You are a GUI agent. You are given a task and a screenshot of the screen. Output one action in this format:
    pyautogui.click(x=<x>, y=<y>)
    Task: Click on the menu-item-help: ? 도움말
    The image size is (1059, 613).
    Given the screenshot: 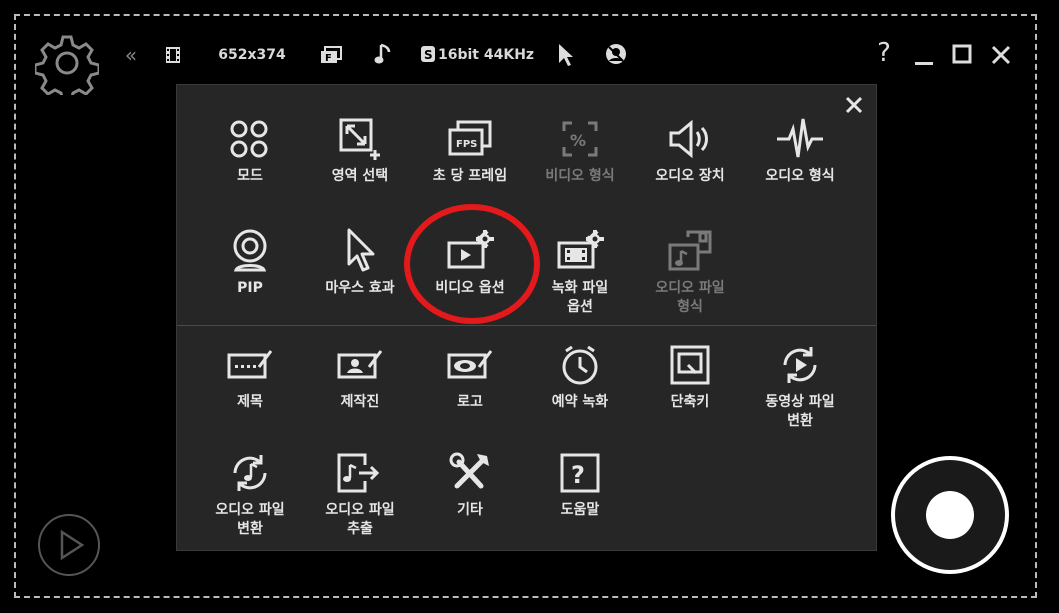 What is the action you would take?
    pyautogui.click(x=580, y=483)
    